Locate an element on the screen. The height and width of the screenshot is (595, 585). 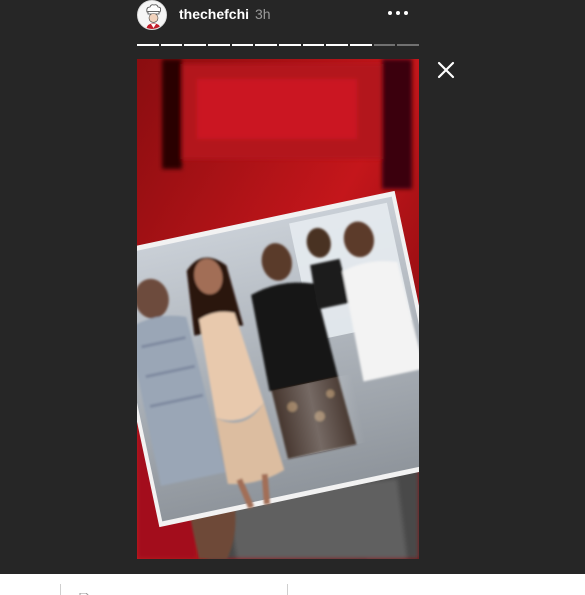
story-progress-bar is located at coordinates (278, 45).